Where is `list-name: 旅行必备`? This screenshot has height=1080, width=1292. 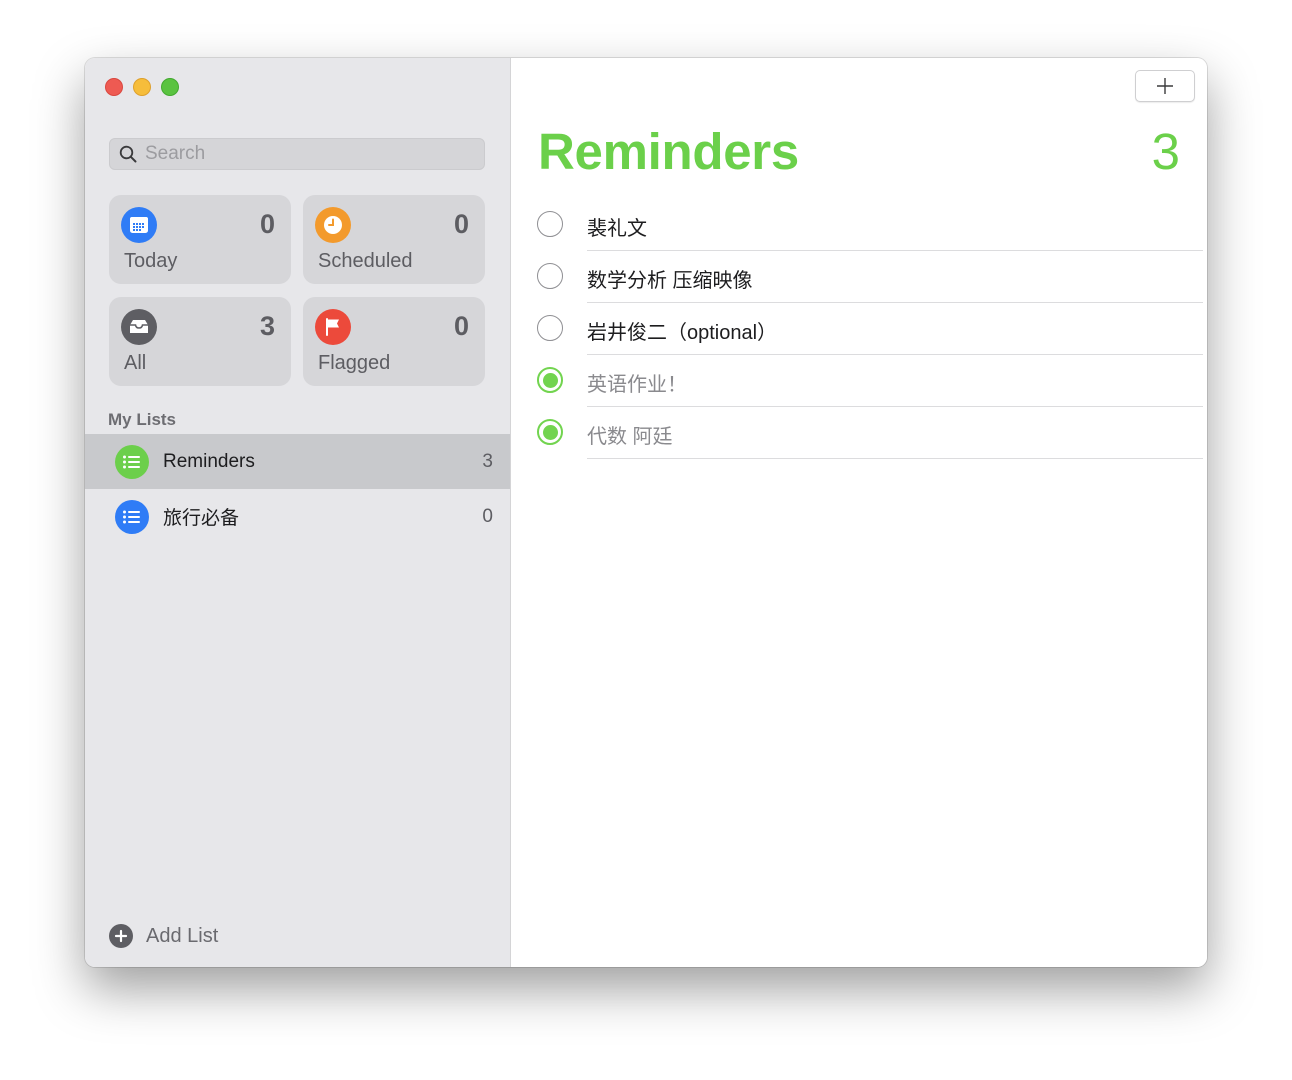
list-name: 旅行必备 is located at coordinates (201, 518).